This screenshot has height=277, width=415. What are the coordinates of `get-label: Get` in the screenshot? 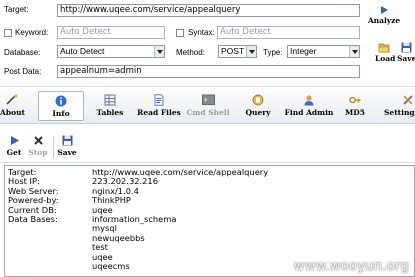 It's located at (14, 152).